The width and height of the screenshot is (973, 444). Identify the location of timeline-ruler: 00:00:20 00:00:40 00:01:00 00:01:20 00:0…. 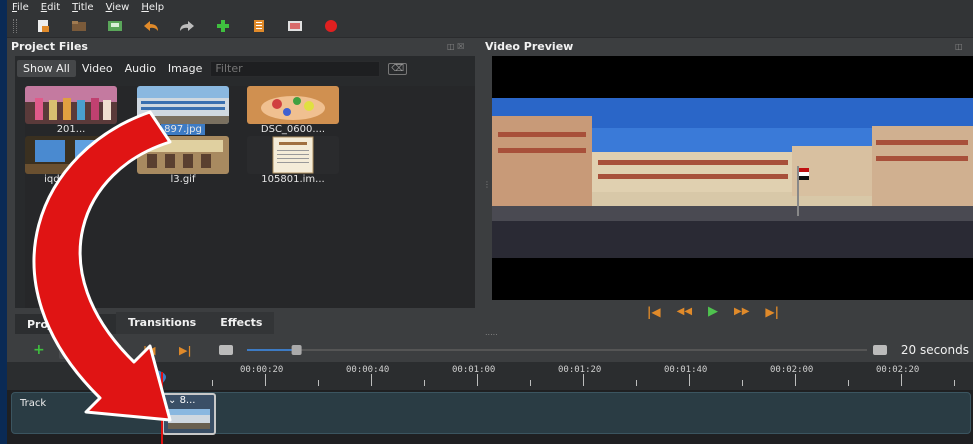
(490, 376).